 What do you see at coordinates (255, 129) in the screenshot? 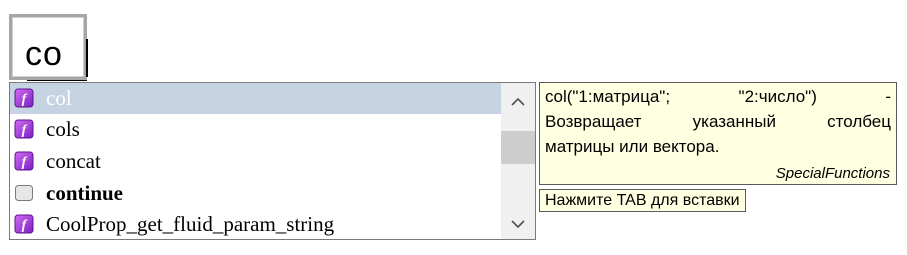
I see `list-item-cols: f cols` at bounding box center [255, 129].